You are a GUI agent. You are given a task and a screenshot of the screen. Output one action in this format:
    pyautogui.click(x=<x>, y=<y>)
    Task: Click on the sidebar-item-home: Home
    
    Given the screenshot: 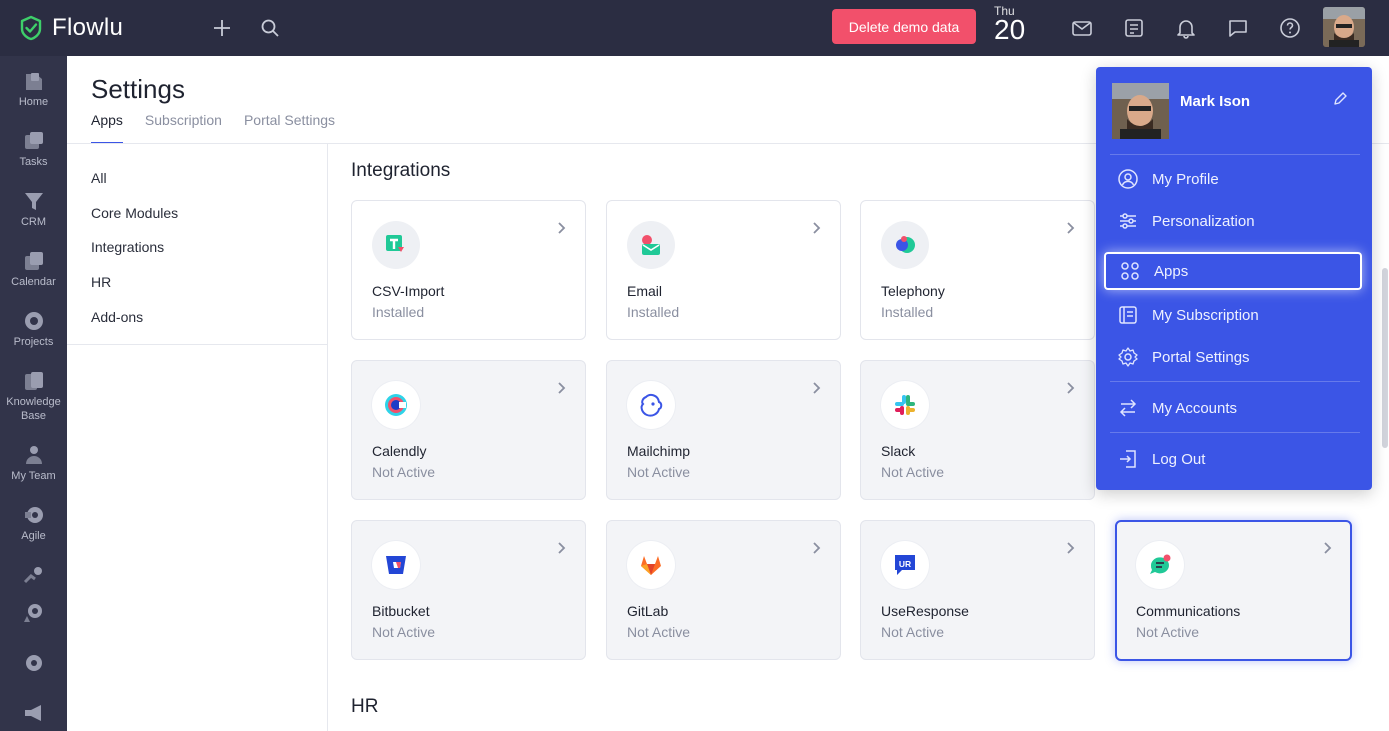 What is the action you would take?
    pyautogui.click(x=33, y=89)
    